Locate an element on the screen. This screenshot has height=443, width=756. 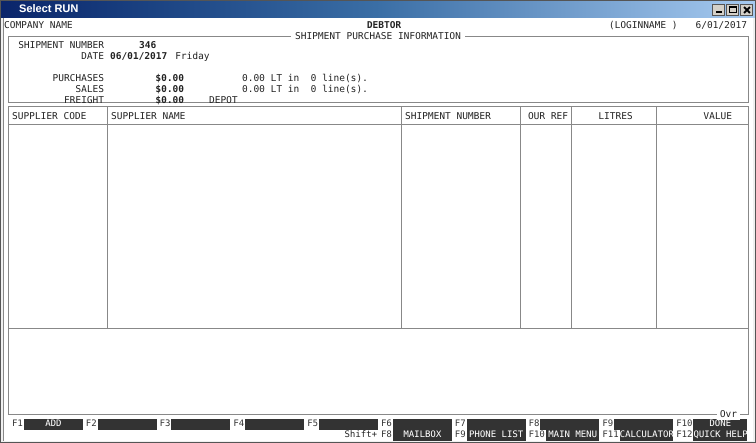
window-title: Select RUN is located at coordinates (48, 9).